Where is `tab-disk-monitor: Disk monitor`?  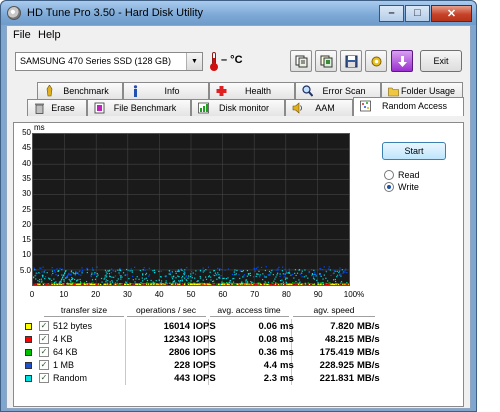
tab-disk-monitor: Disk monitor is located at coordinates (238, 107).